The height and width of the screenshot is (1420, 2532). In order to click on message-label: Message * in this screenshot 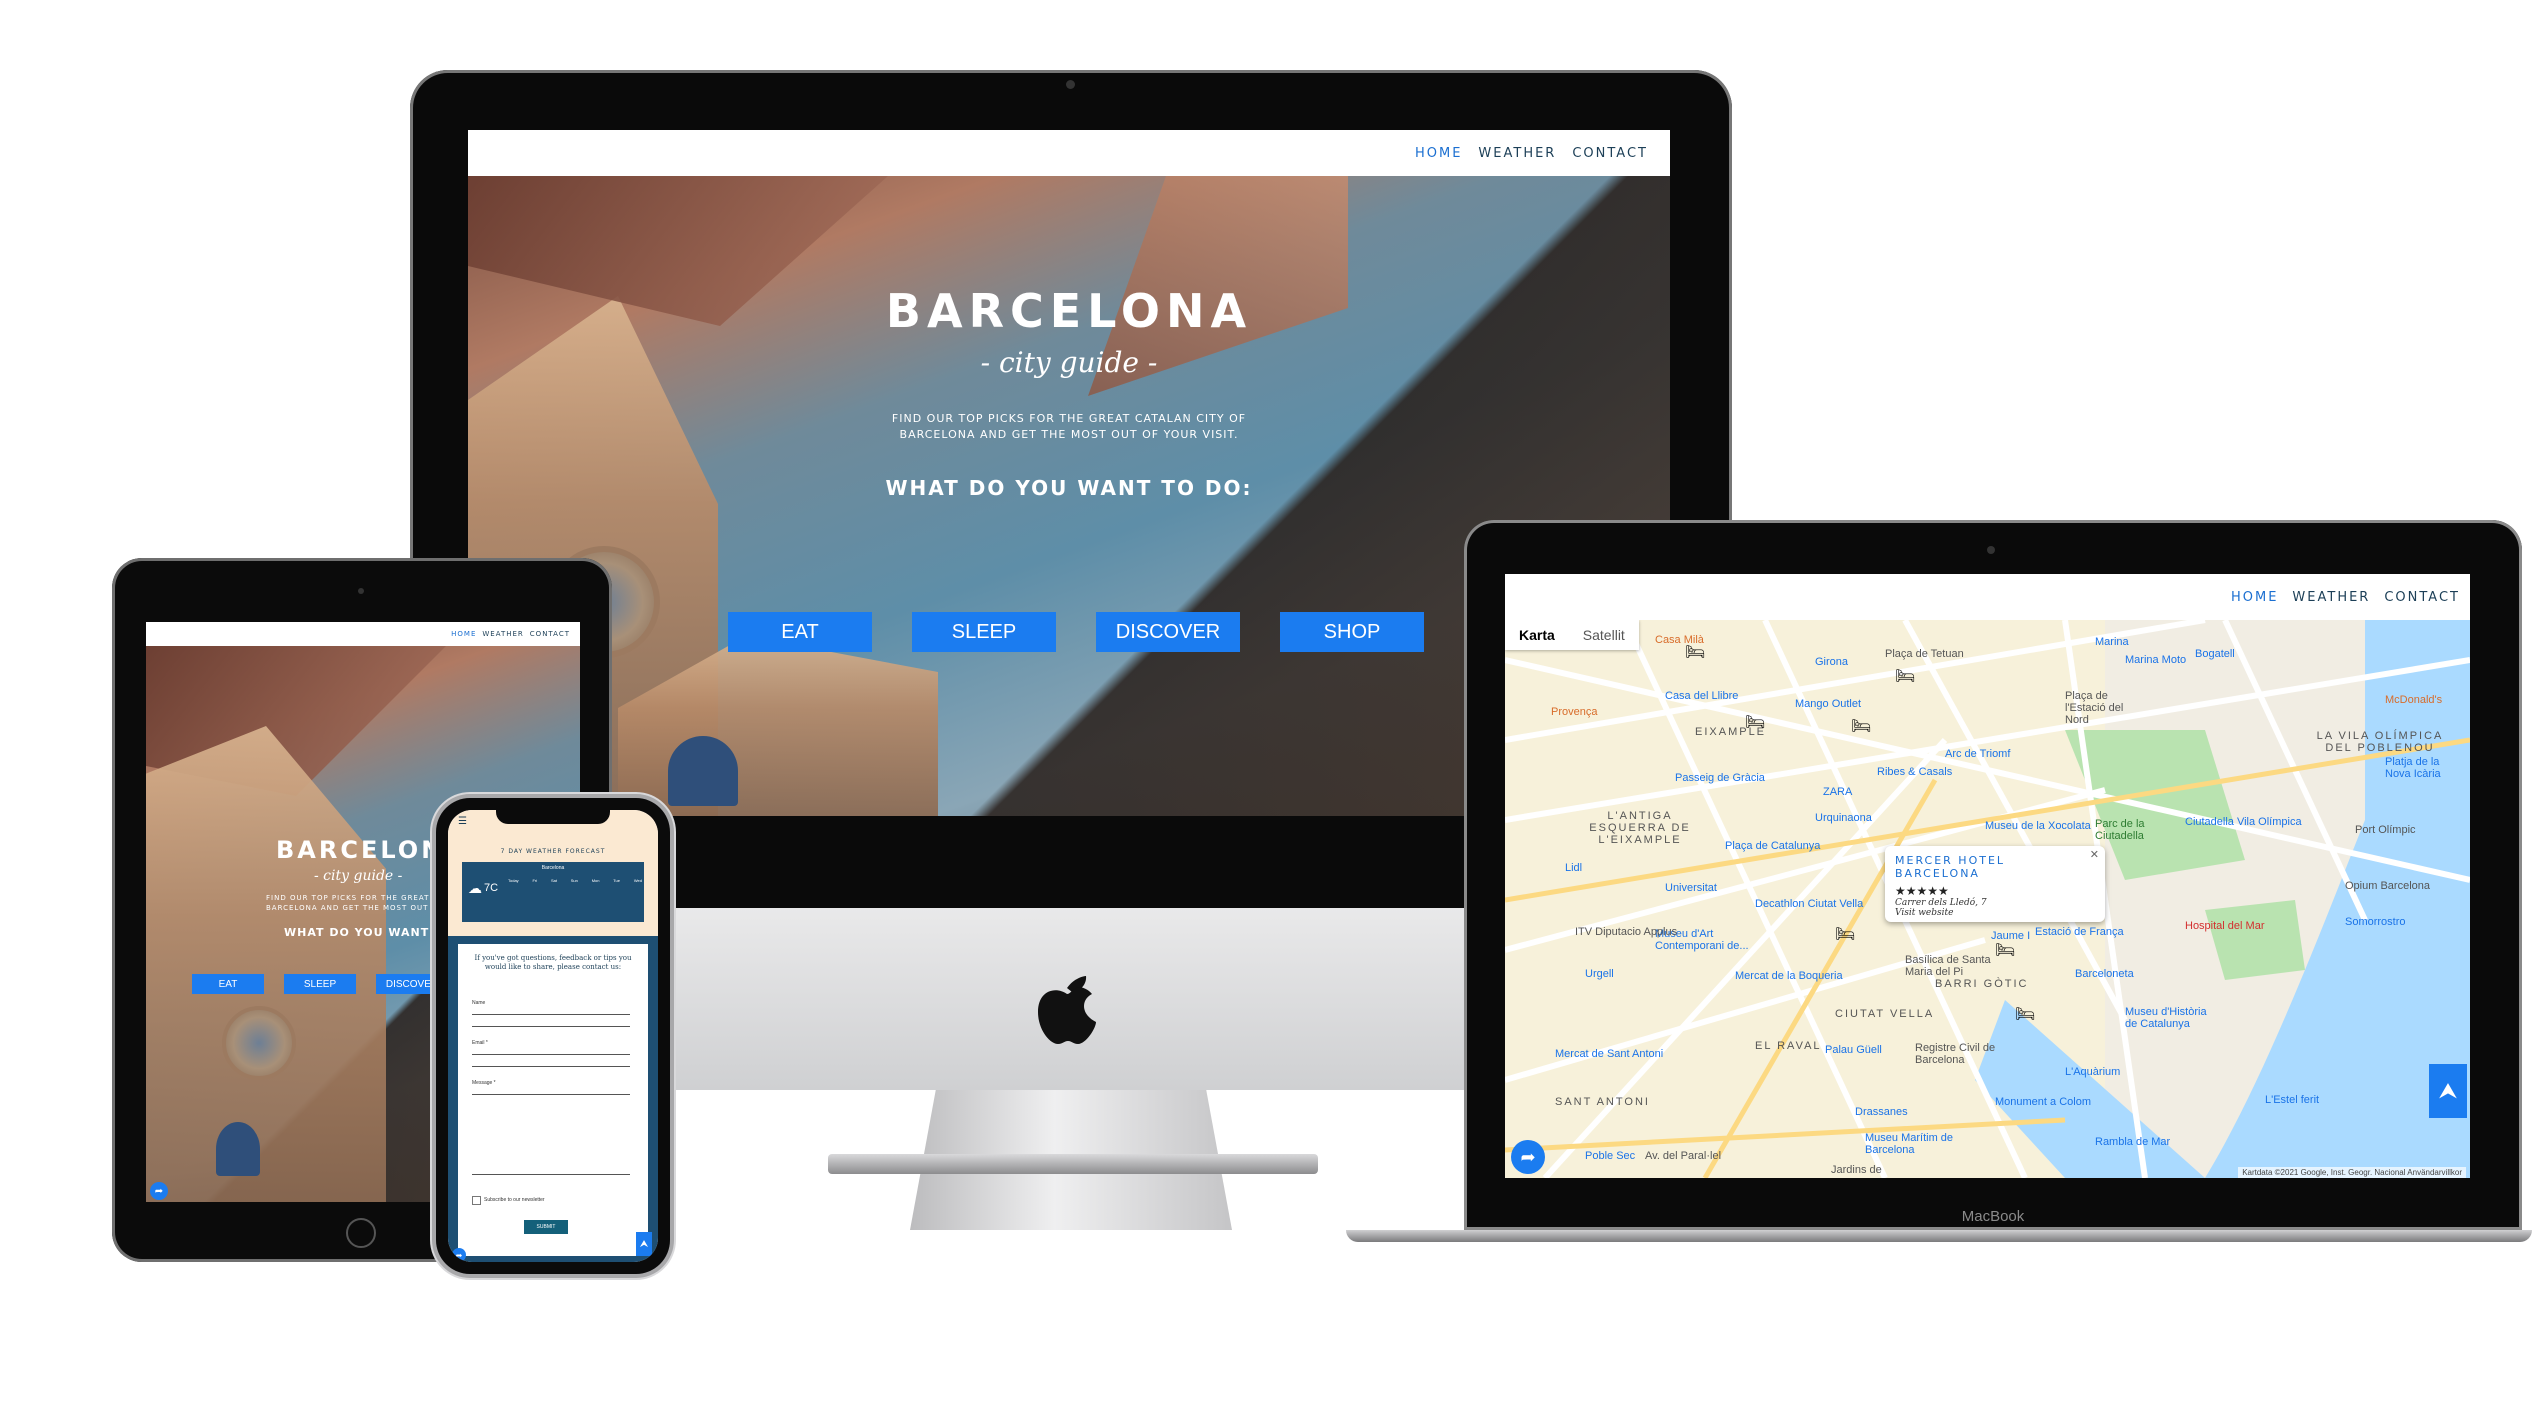, I will do `click(484, 1083)`.